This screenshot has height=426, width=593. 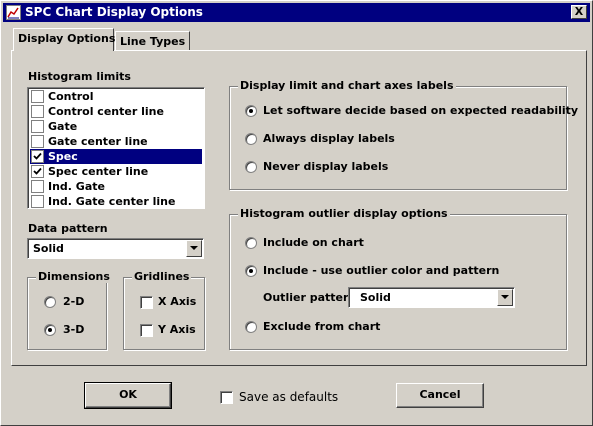 I want to click on list-item: Gate, so click(x=116, y=126).